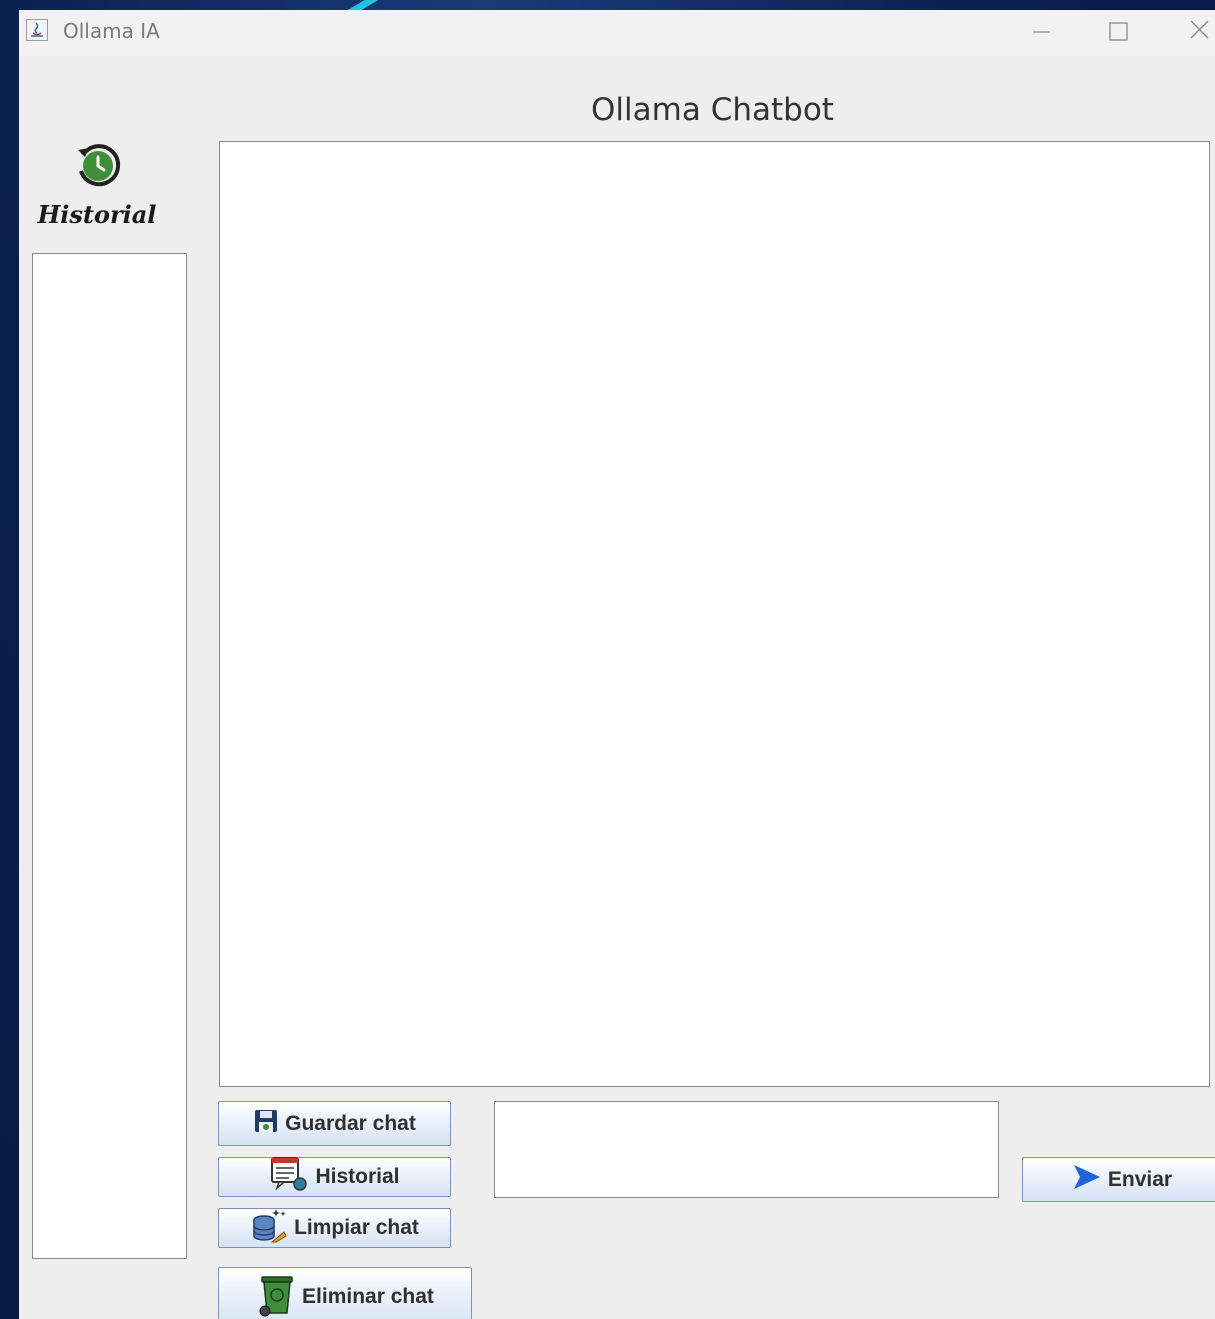 This screenshot has width=1215, height=1319. Describe the element at coordinates (1087, 1180) in the screenshot. I see `send-arrow-icon` at that location.